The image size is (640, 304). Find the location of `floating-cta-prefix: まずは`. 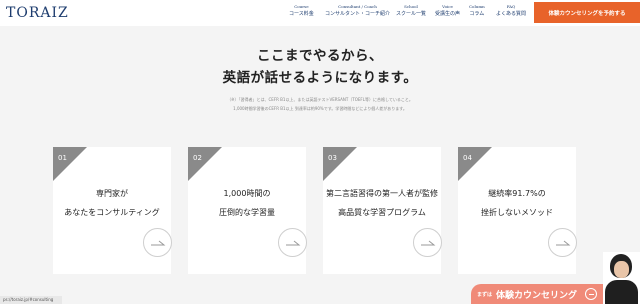

floating-cta-prefix: まずは is located at coordinates (485, 295).